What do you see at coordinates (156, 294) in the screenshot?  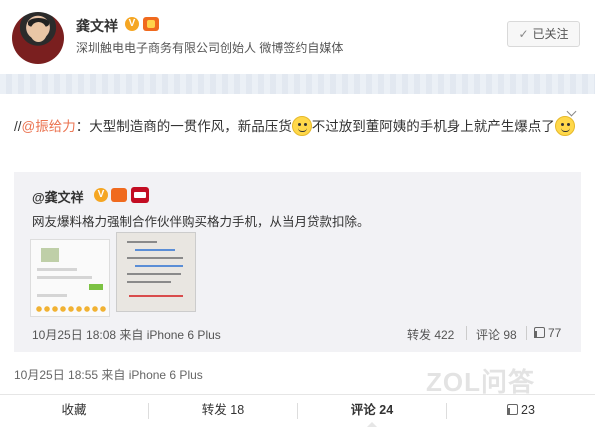 I see `thumbnail-annotation` at bounding box center [156, 294].